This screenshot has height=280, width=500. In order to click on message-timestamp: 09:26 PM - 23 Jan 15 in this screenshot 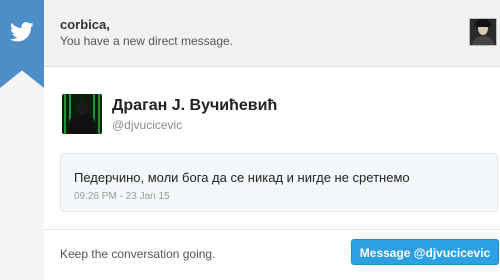, I will do `click(122, 196)`.